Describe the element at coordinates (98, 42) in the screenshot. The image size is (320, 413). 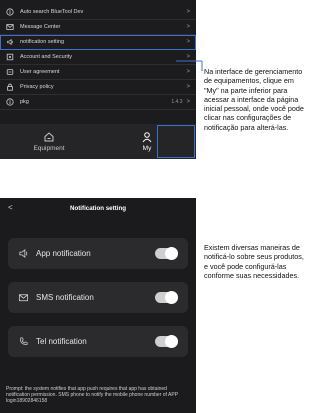
I see `menu-item-notification-setting: notification setting >` at that location.